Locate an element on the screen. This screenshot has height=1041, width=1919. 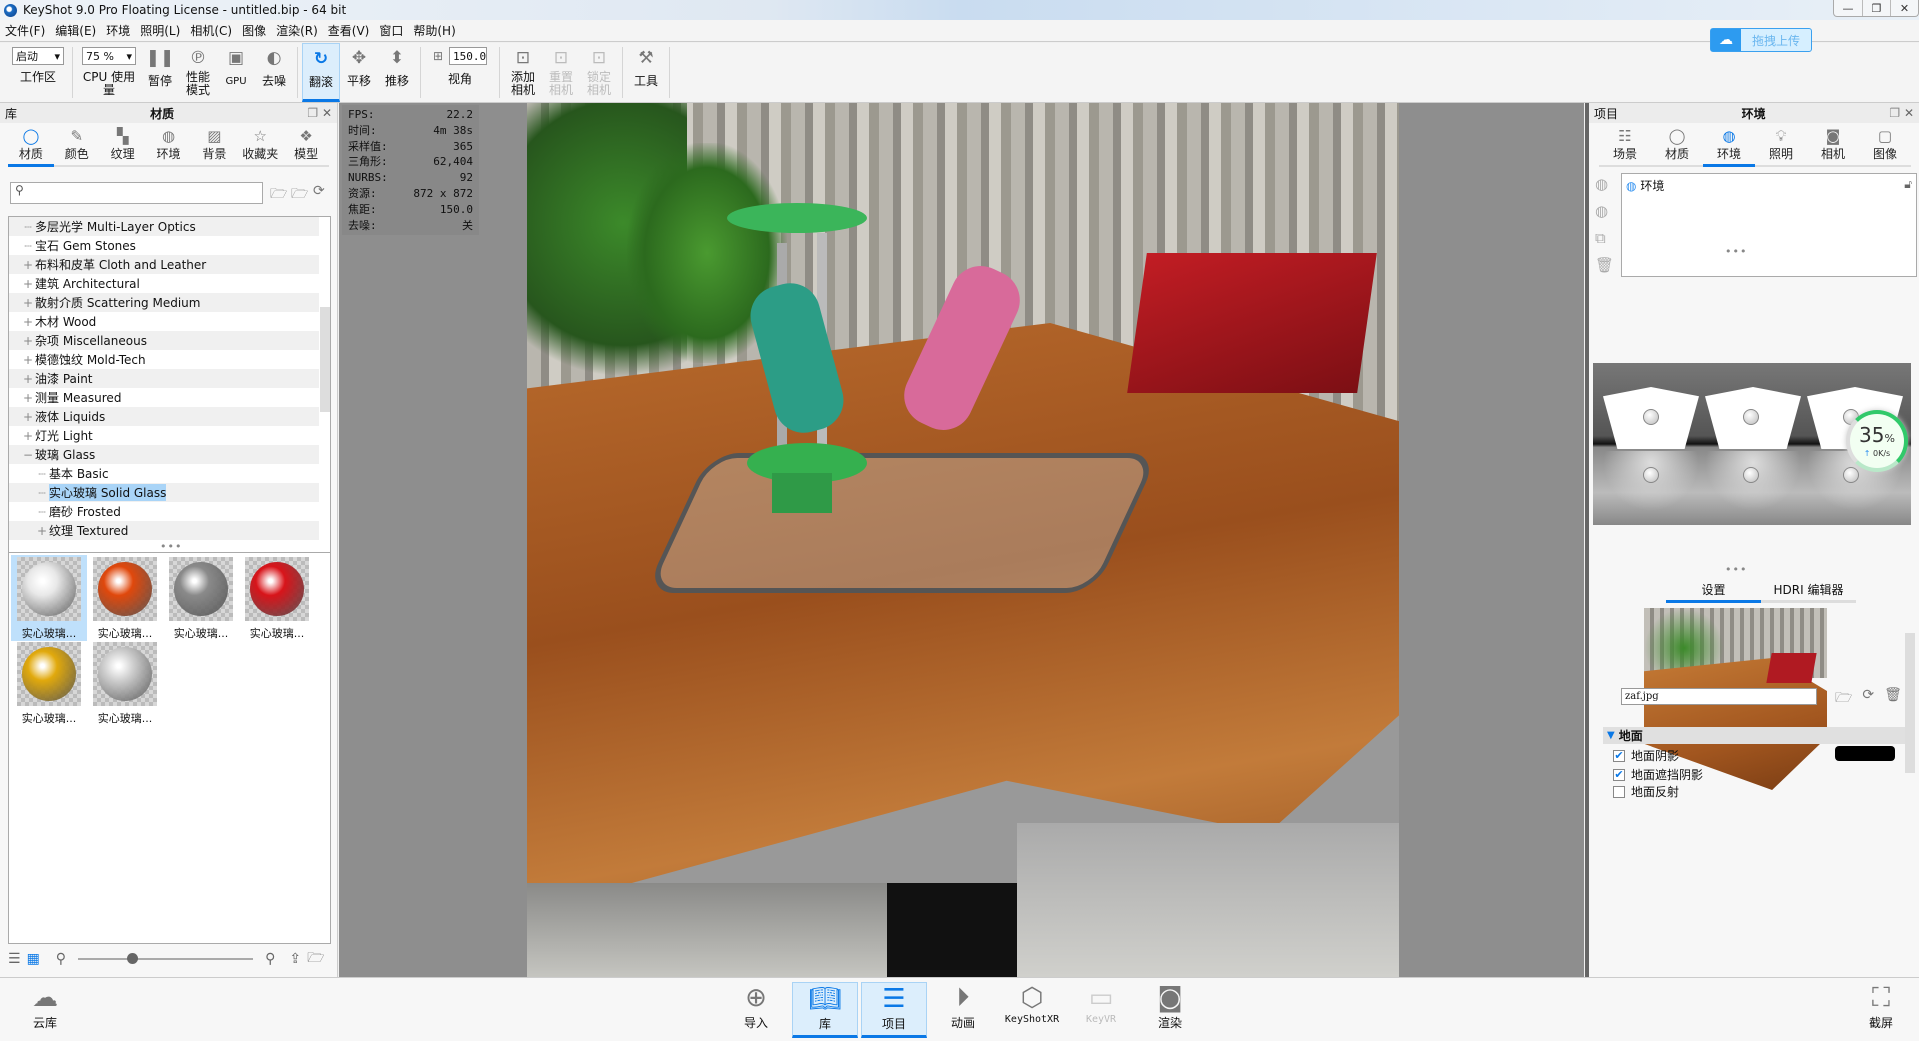
menu-edit: 编辑(E) is located at coordinates (75, 30).